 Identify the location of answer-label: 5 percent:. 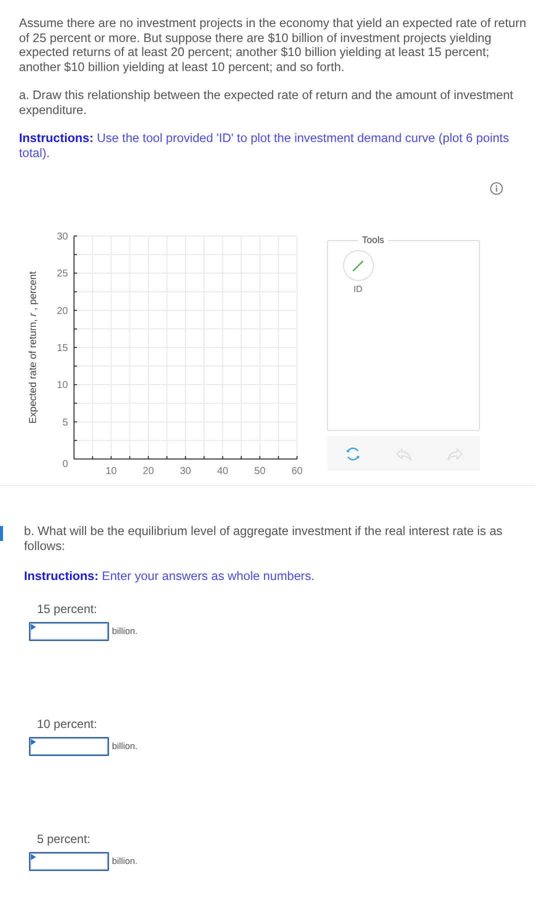
(64, 839).